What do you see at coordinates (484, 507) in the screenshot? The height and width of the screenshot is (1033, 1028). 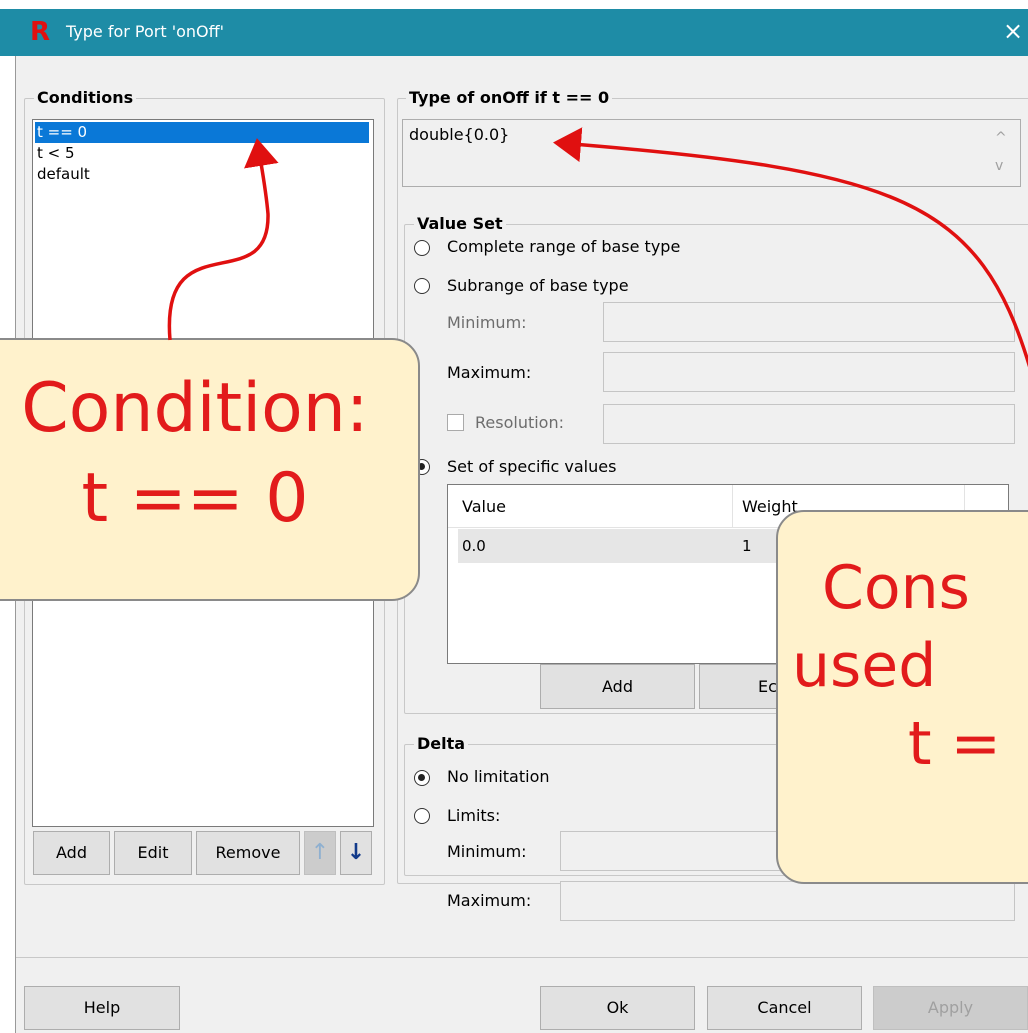 I see `column-header-value: Value` at bounding box center [484, 507].